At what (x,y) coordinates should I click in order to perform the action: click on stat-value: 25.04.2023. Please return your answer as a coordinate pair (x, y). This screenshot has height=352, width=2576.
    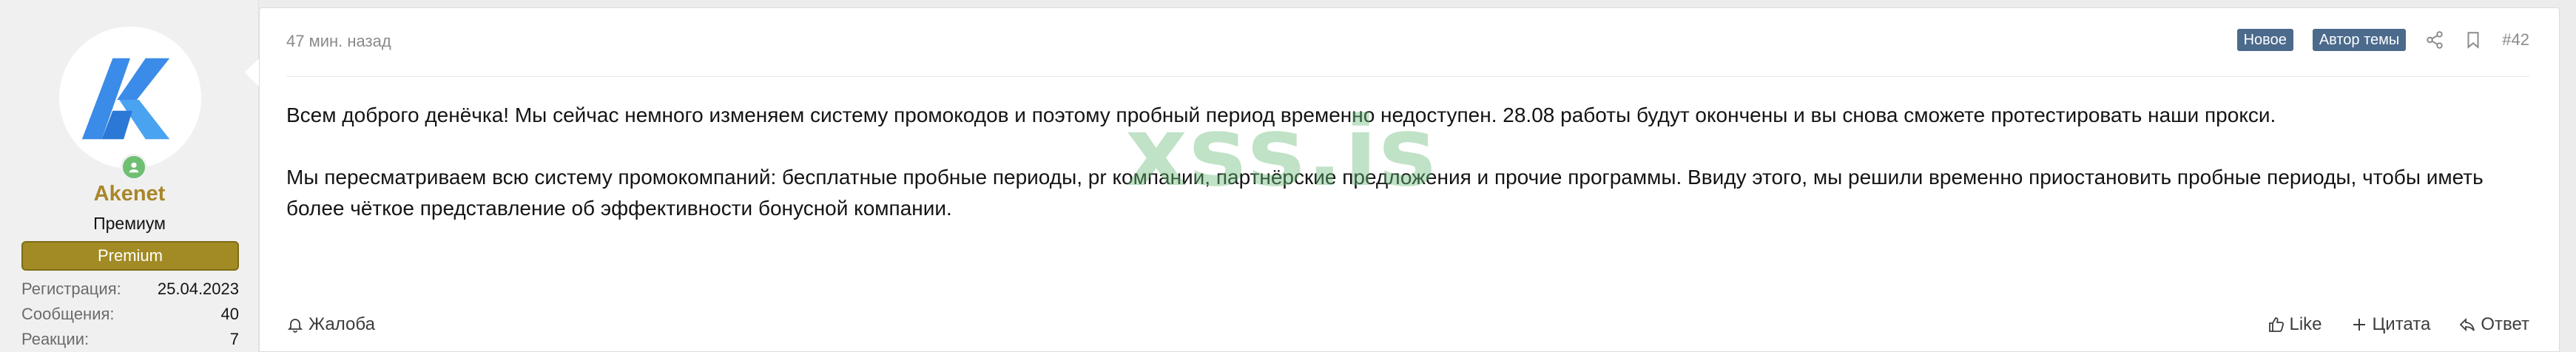
    Looking at the image, I should click on (198, 289).